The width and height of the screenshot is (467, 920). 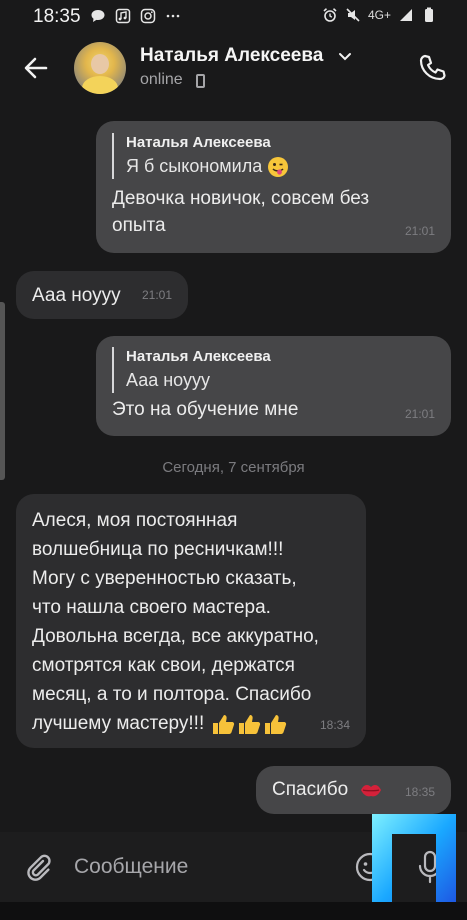 I want to click on message-input: Сообщение, so click(x=131, y=867).